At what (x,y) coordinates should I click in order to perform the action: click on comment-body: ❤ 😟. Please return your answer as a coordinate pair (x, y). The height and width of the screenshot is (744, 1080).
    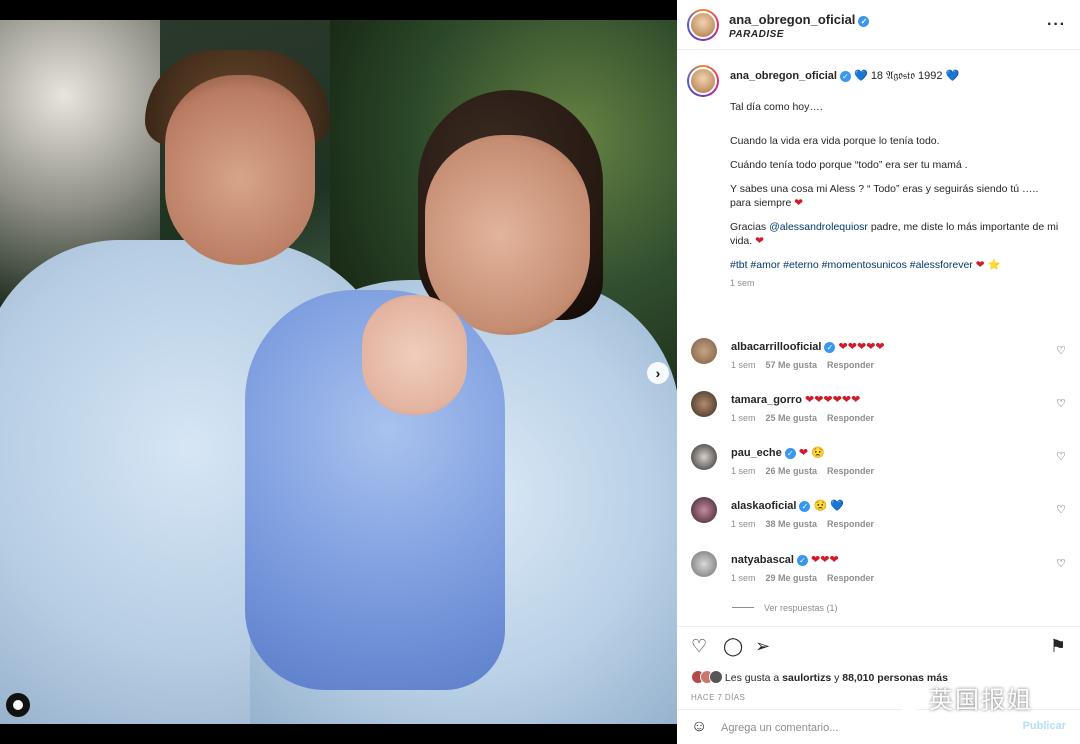
    Looking at the image, I should click on (811, 453).